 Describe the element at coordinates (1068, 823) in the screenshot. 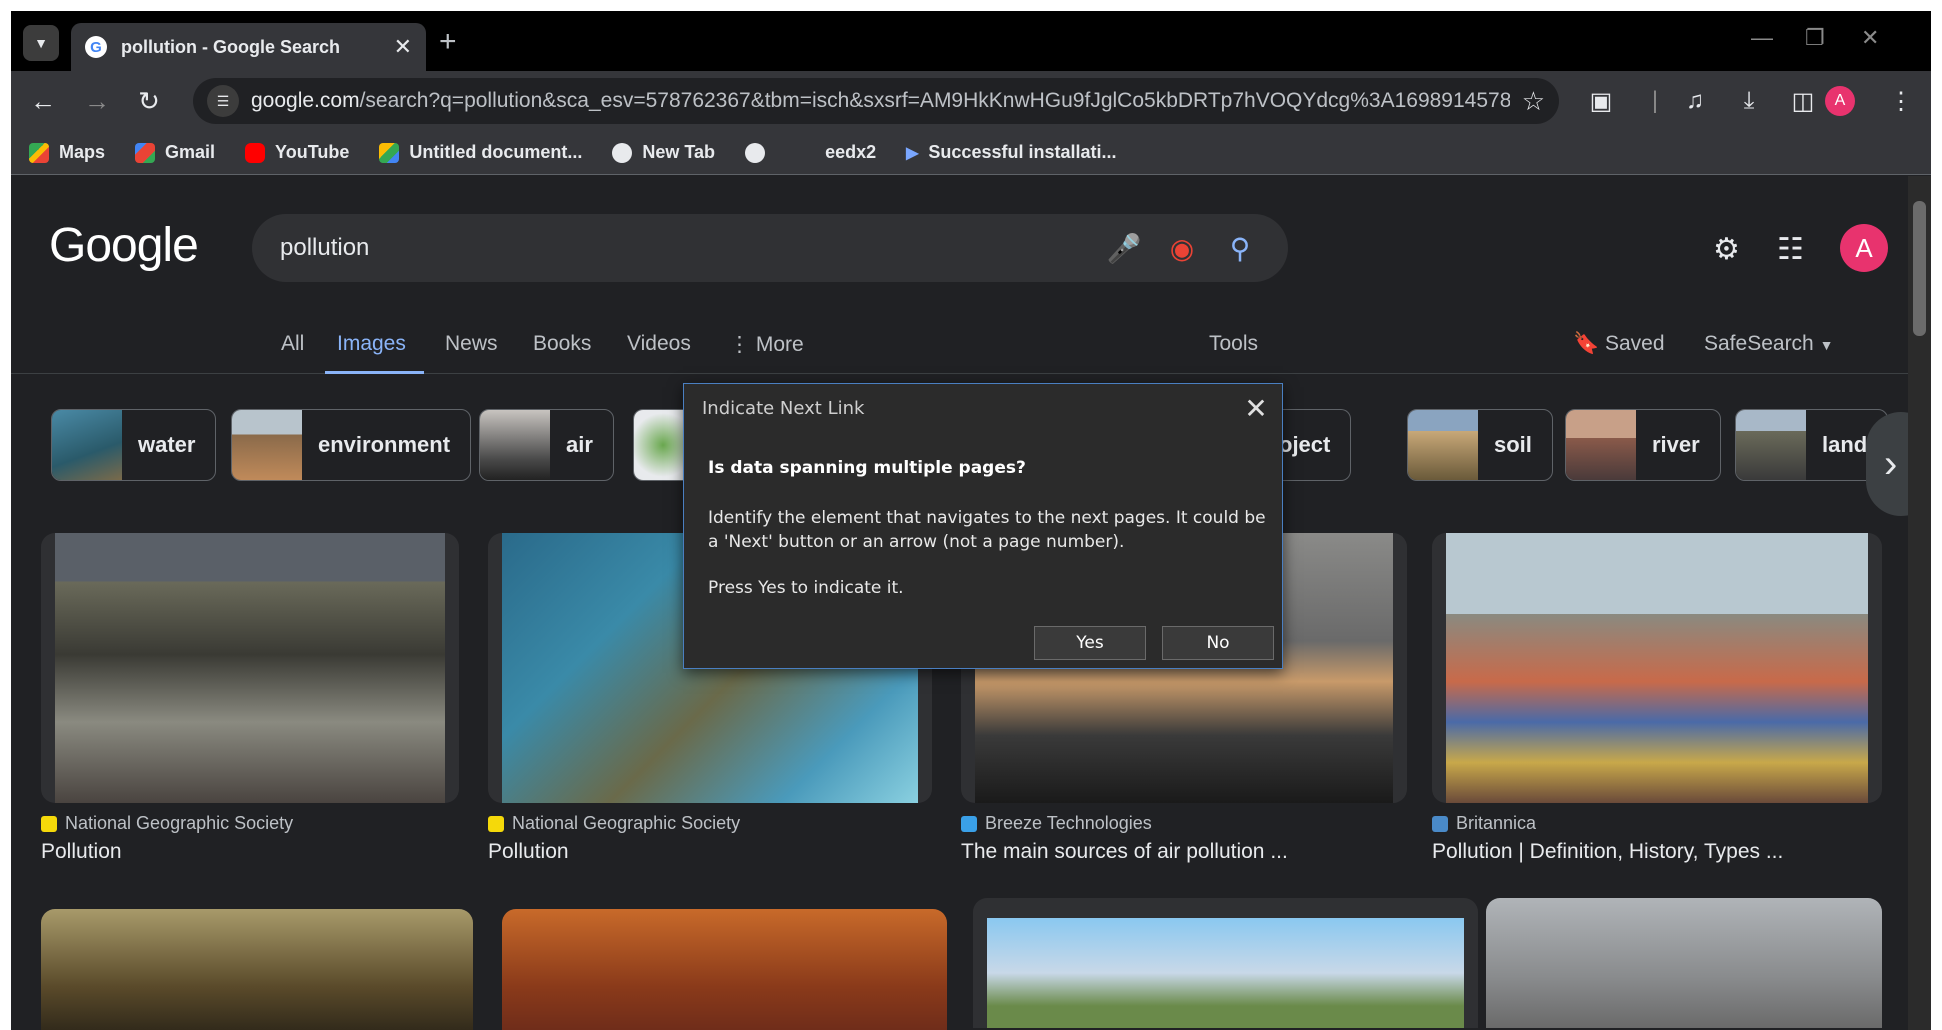

I see `result-source-label: Breeze Technologies` at that location.